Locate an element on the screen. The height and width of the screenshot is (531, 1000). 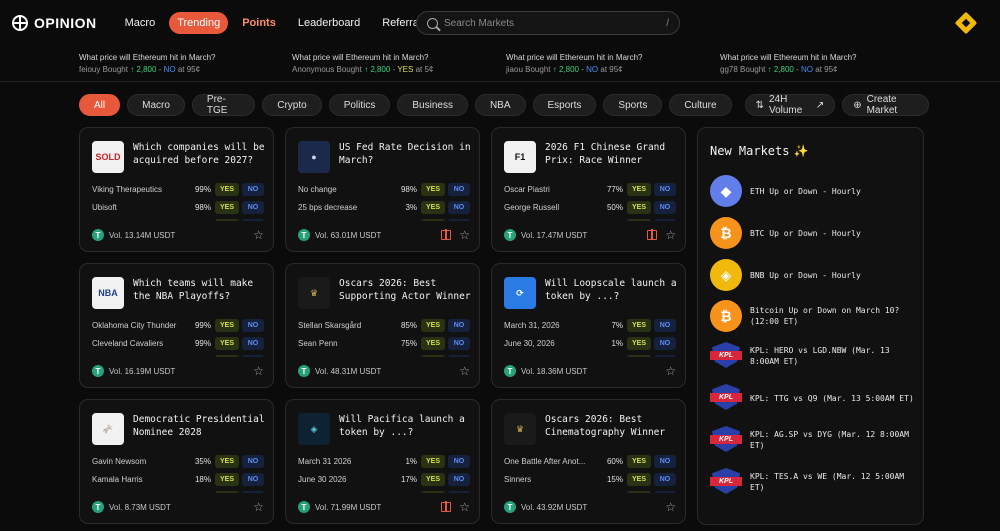
outcome-row: Viking Therapeutics 99% YES NO is located at coordinates (178, 189).